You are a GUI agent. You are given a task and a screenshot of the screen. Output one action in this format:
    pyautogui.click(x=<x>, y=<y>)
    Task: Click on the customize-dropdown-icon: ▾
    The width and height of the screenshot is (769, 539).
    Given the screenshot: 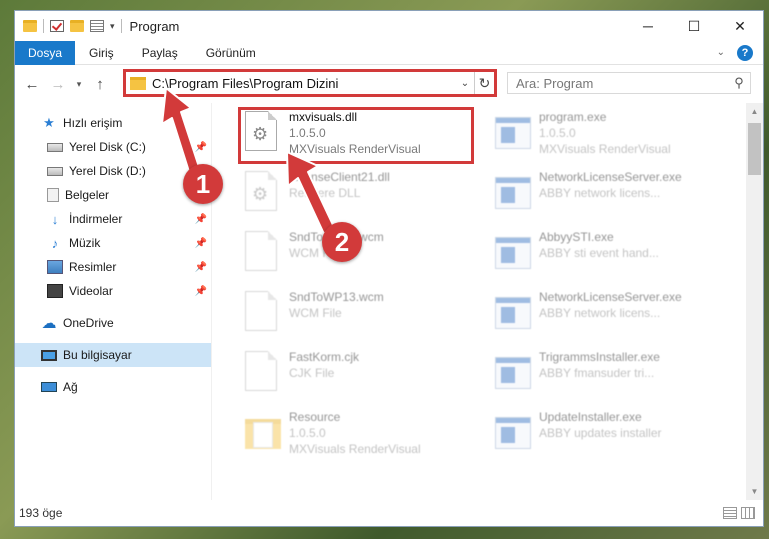 What is the action you would take?
    pyautogui.click(x=112, y=26)
    